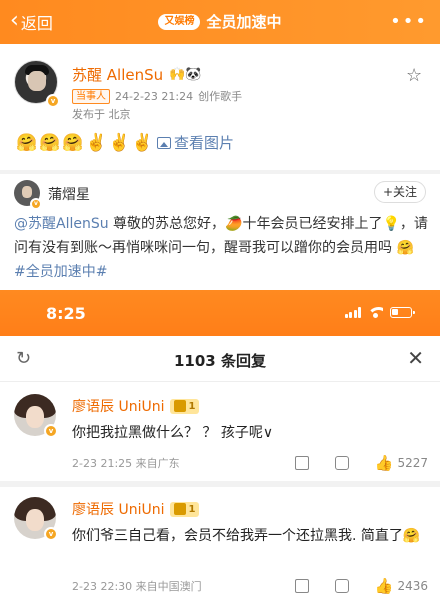  I want to click on like-count: 5227, so click(412, 463).